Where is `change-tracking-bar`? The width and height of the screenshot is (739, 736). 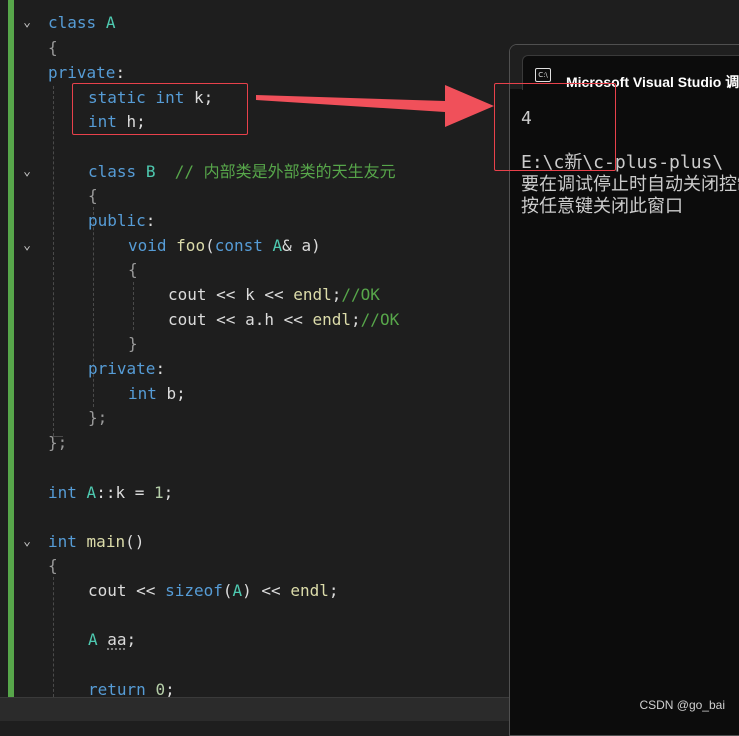
change-tracking-bar is located at coordinates (11, 348).